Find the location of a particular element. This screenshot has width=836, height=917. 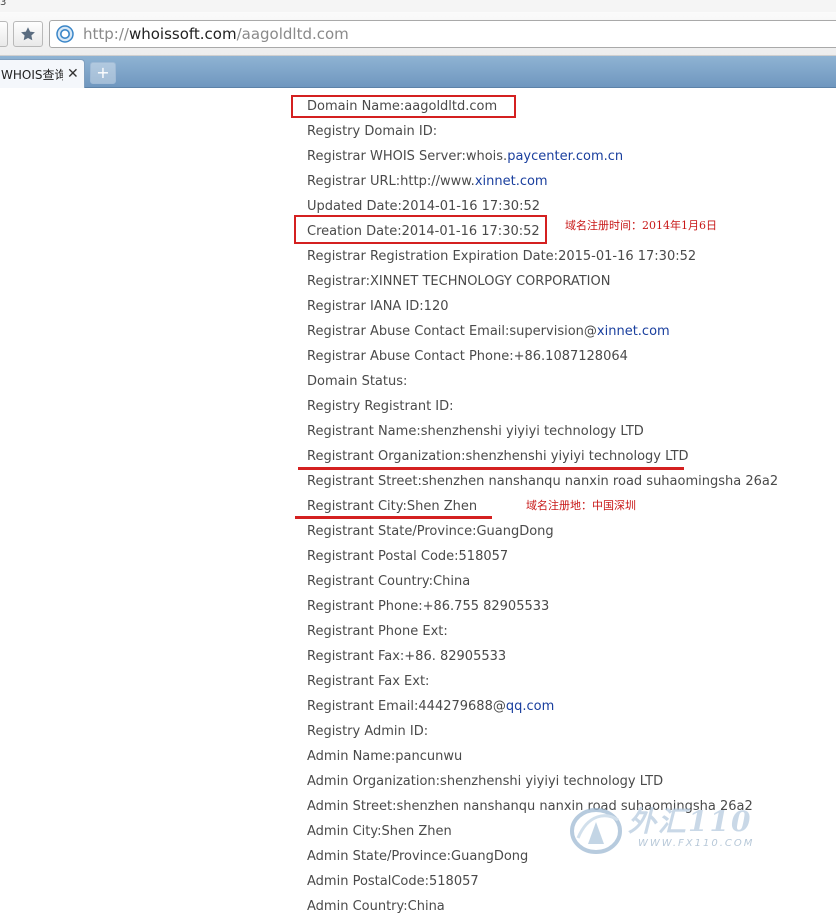

whois-line-text: Registrar WHOIS Server:whois. is located at coordinates (407, 156).